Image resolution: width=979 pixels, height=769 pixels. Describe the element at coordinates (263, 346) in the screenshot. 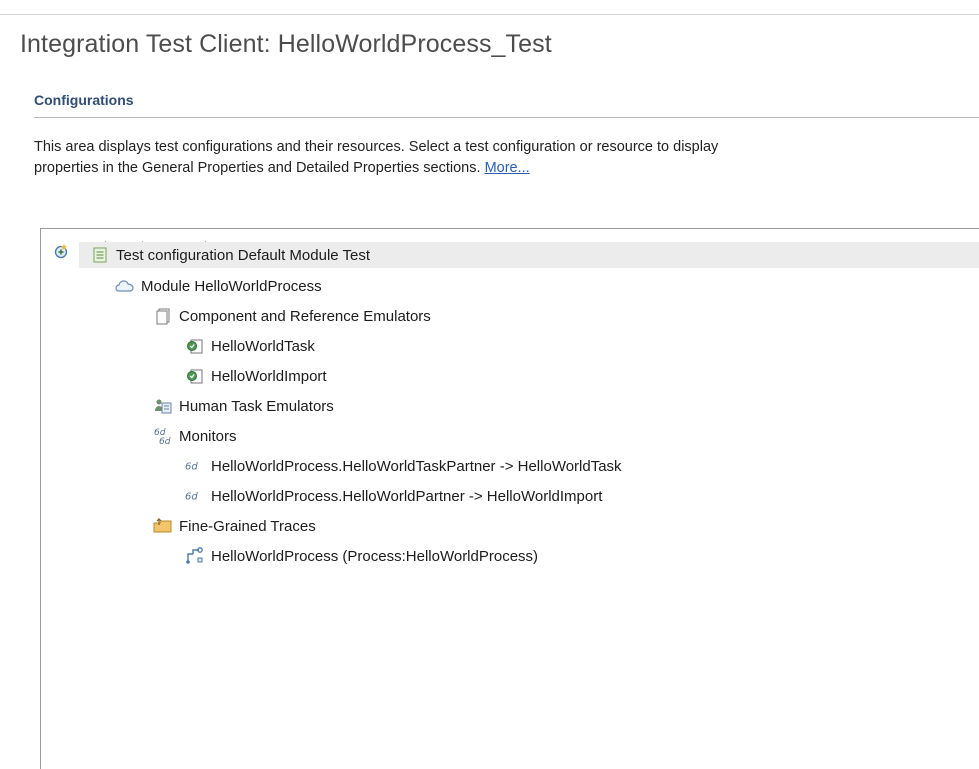

I see `tree-item-label: HelloWorldTask` at that location.